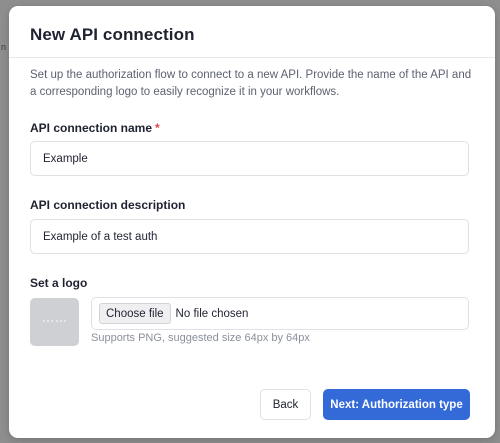 The height and width of the screenshot is (443, 500). Describe the element at coordinates (396, 404) in the screenshot. I see `next-authorization-type-button: Next: Authorization type` at that location.